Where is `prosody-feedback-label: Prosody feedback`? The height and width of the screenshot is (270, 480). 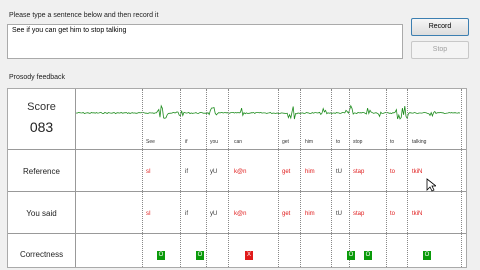
prosody-feedback-label: Prosody feedback is located at coordinates (37, 77).